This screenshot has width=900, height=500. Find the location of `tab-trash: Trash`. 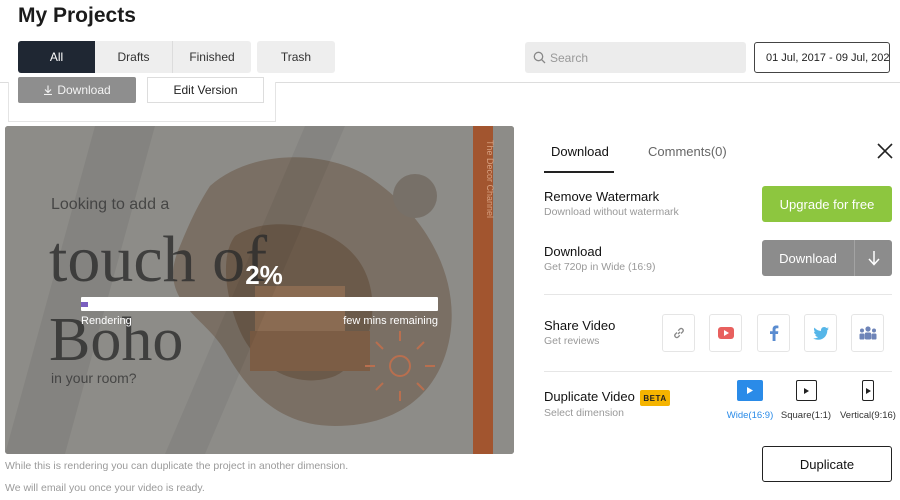

tab-trash: Trash is located at coordinates (296, 57).